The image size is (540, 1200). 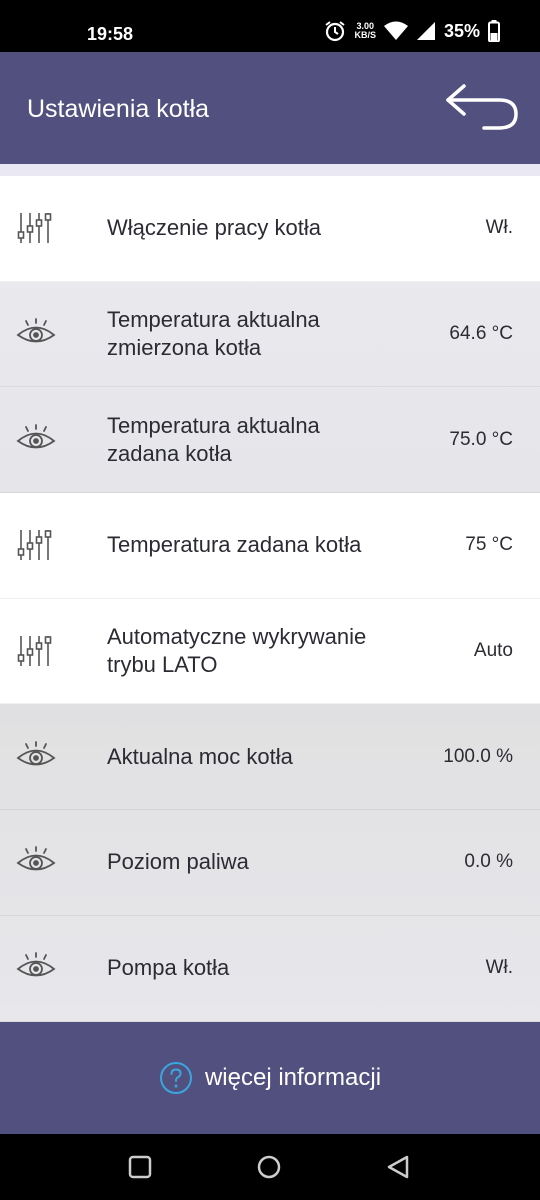 I want to click on setting-value: 64.6 °C, so click(x=481, y=334).